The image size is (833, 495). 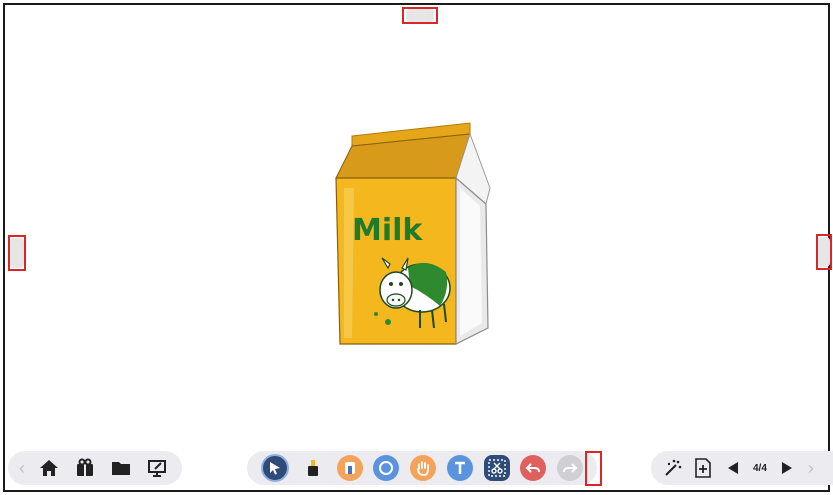 What do you see at coordinates (593, 468) in the screenshot?
I see `toolbar-end-highlight` at bounding box center [593, 468].